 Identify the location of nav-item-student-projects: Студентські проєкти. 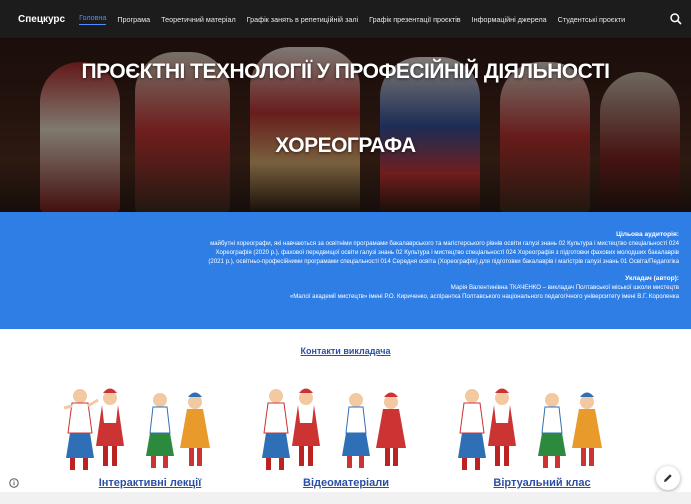
(591, 19).